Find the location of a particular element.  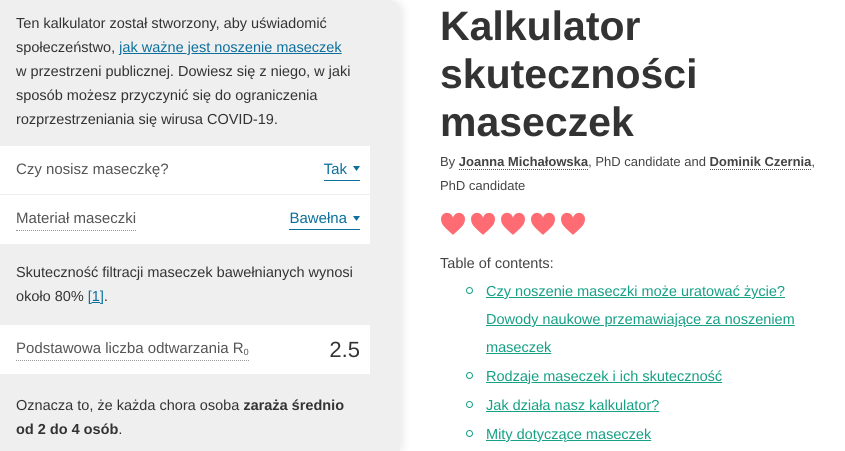

page-title: Kalkulator skuteczności maseczek is located at coordinates (569, 74).